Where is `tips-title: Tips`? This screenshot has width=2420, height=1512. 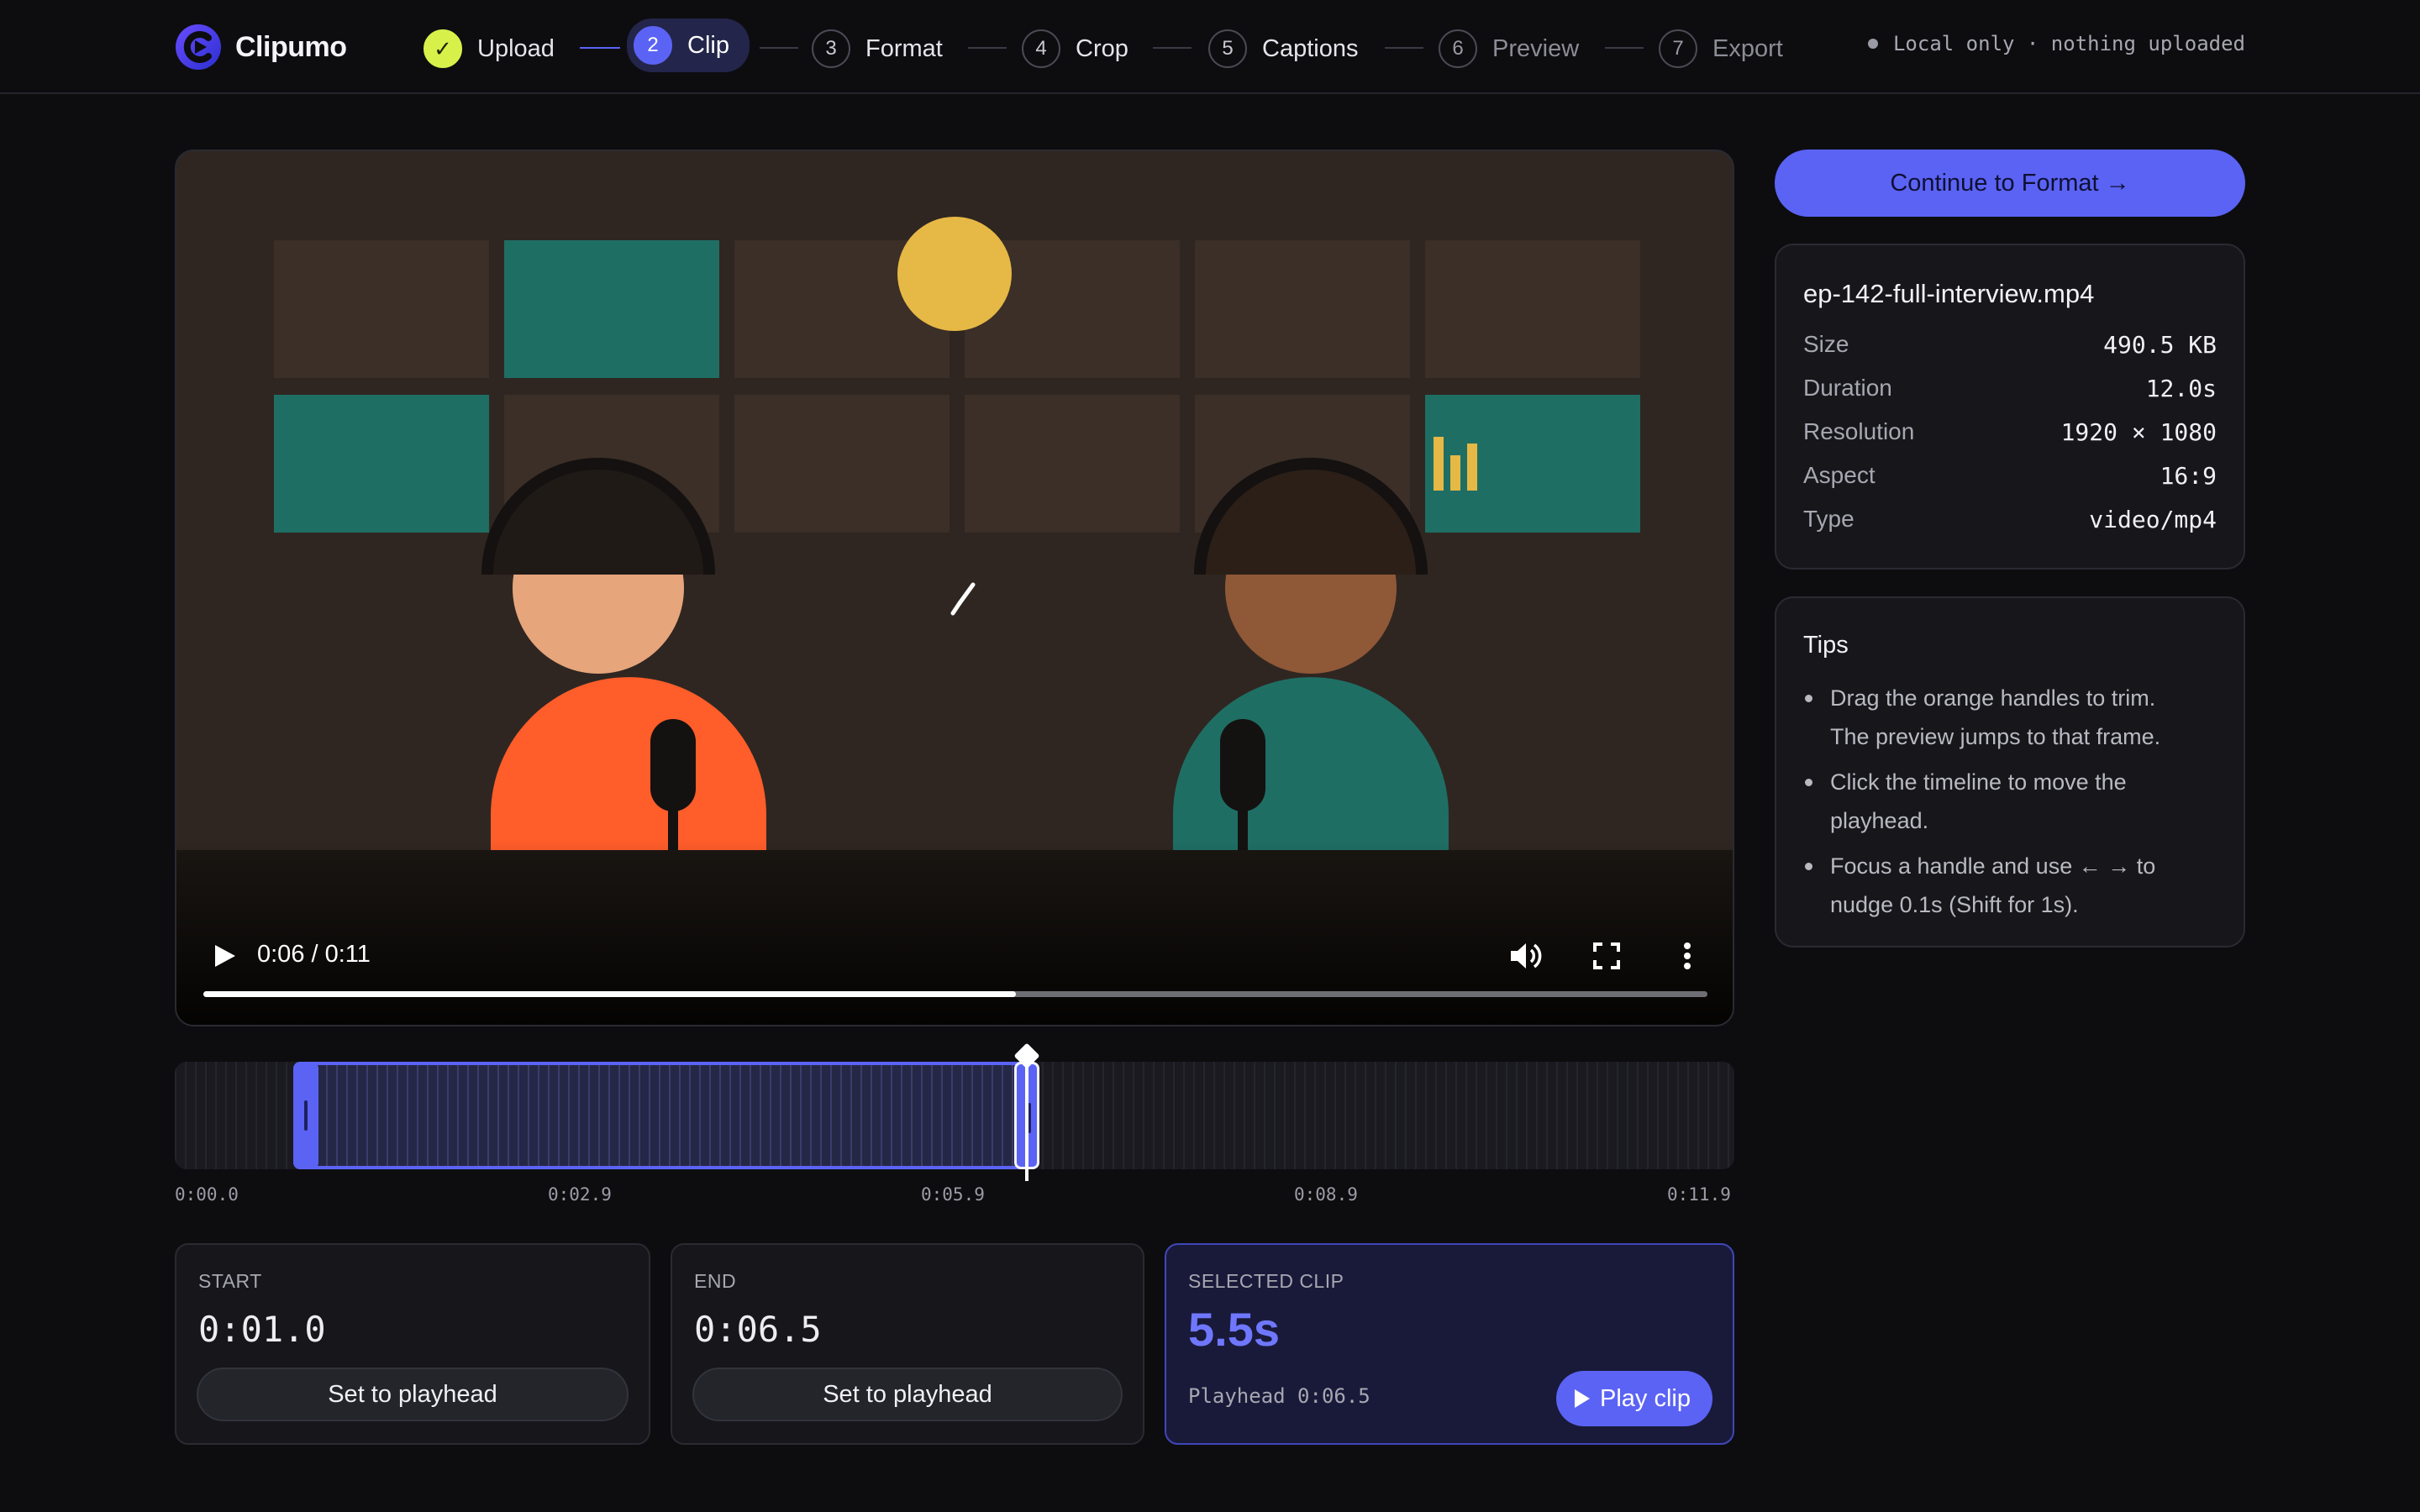 tips-title: Tips is located at coordinates (1826, 645).